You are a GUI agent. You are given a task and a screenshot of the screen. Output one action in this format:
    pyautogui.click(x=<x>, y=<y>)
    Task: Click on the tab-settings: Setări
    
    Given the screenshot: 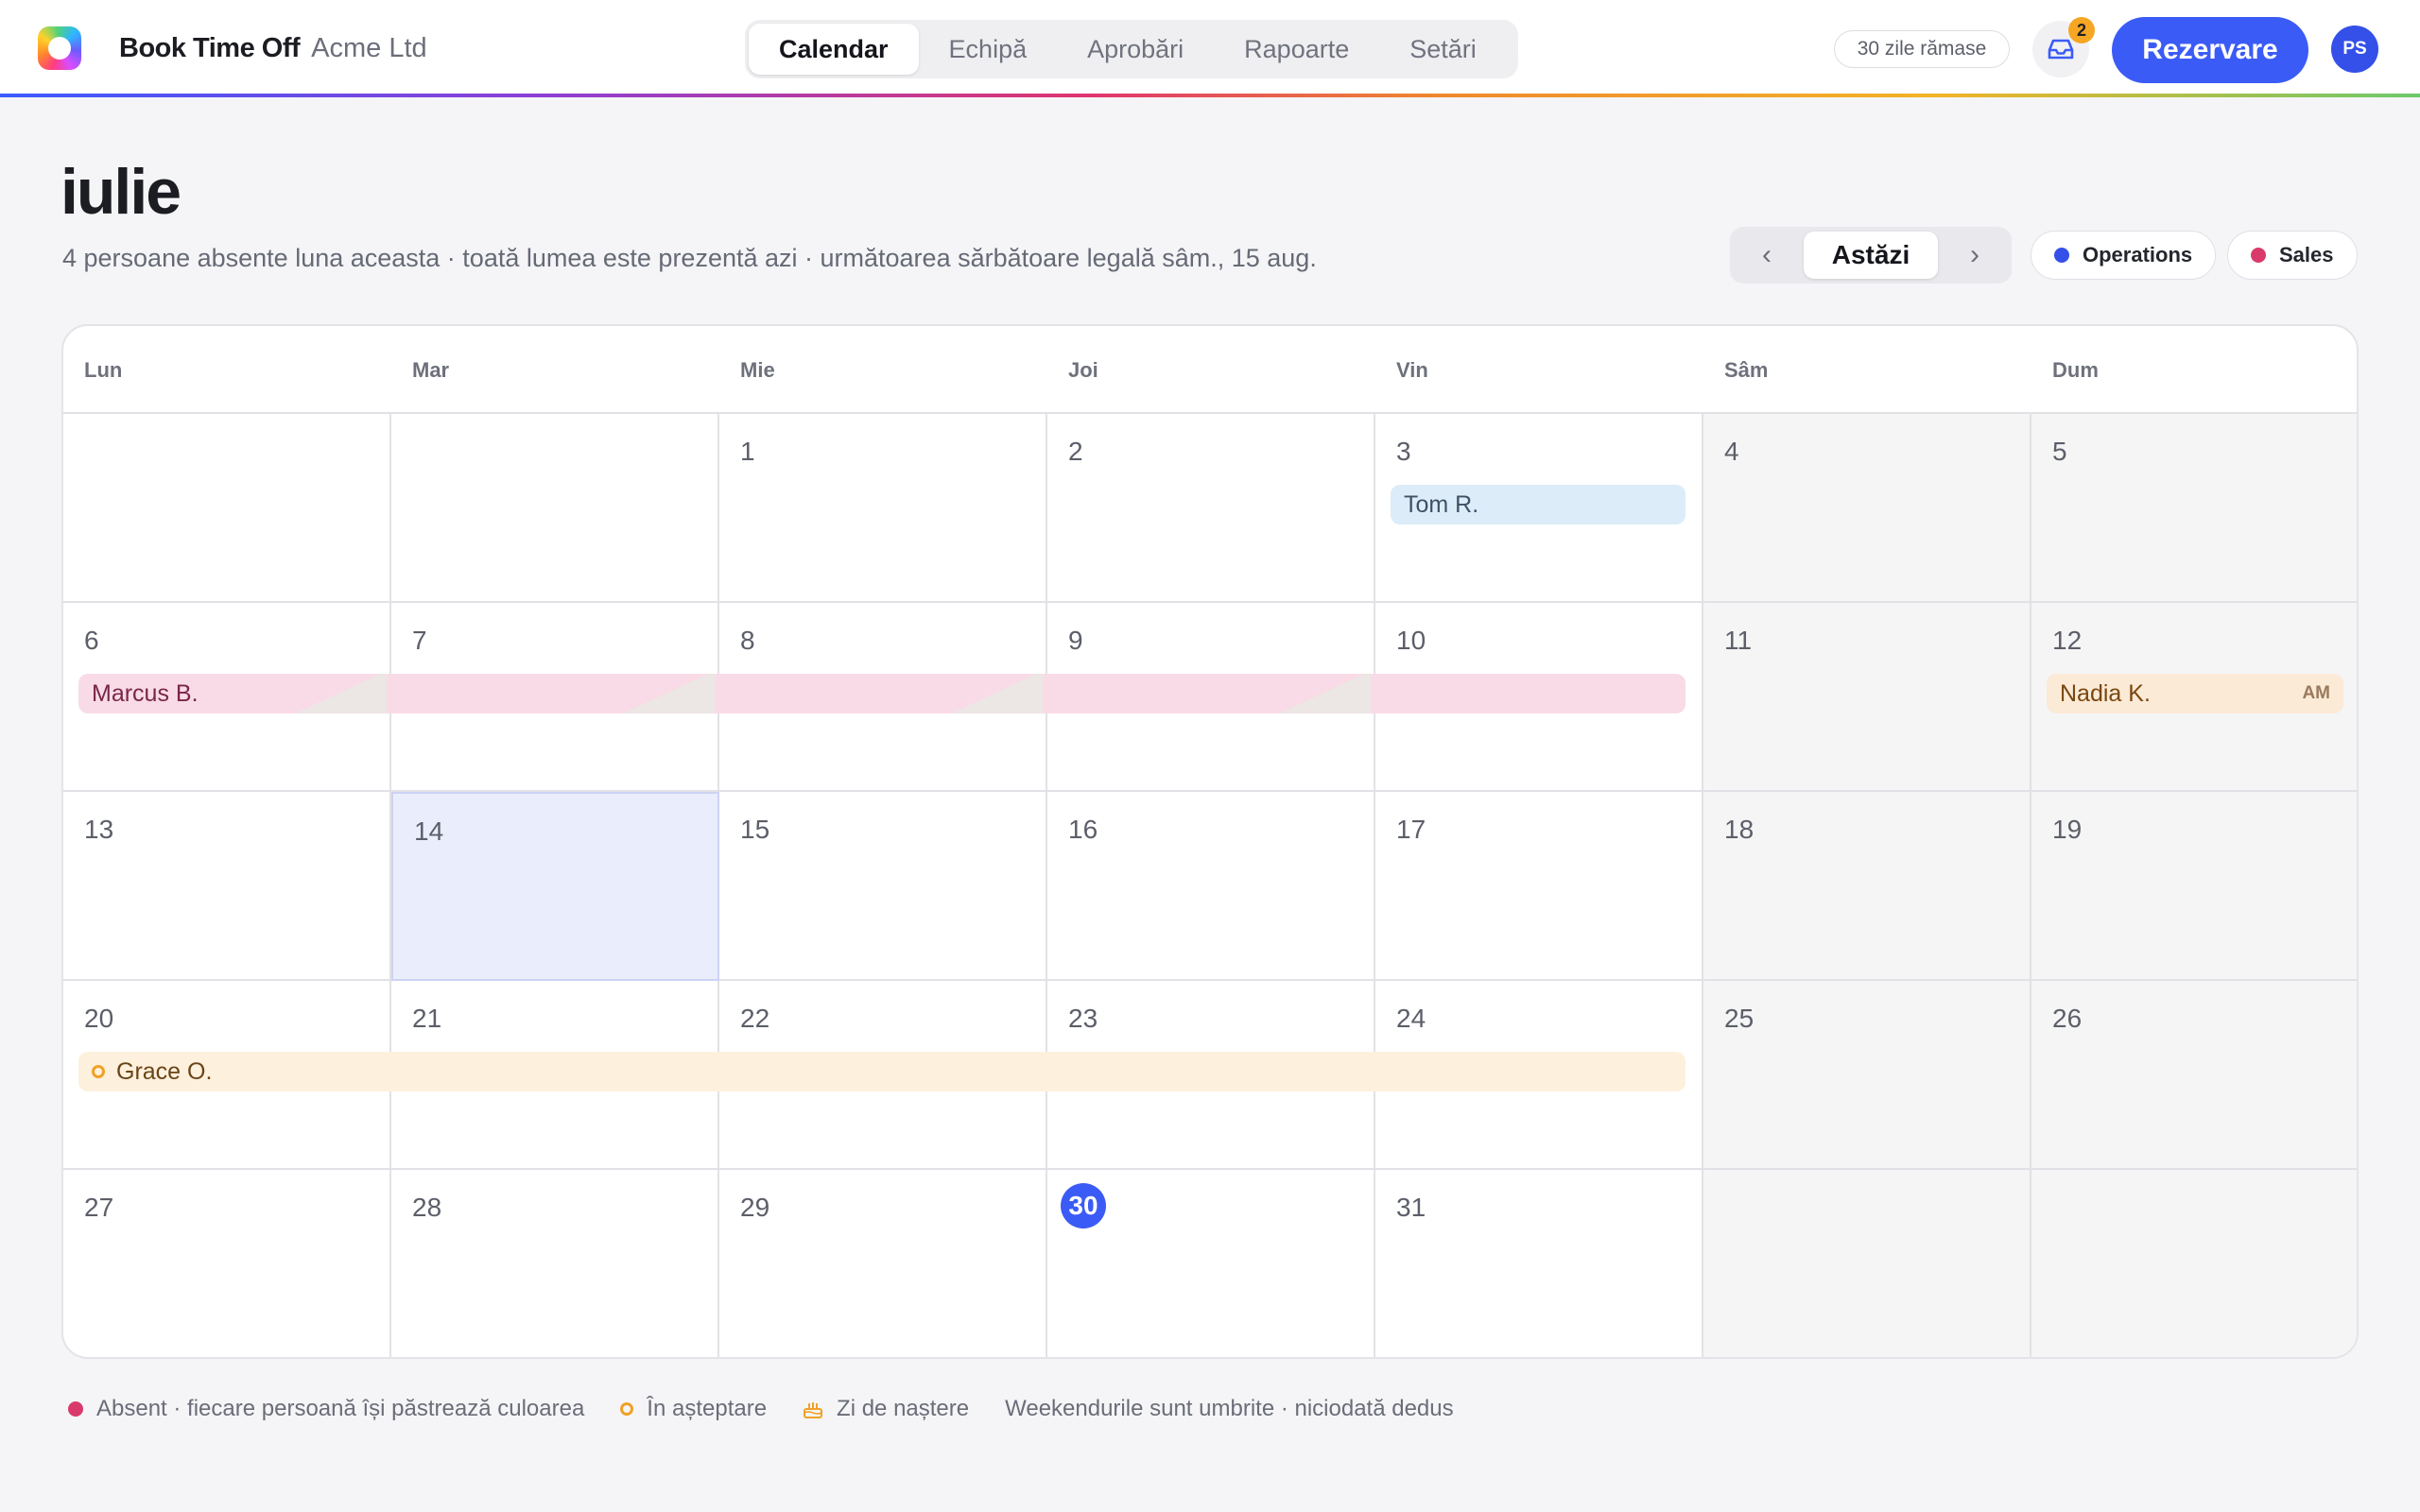 What is the action you would take?
    pyautogui.click(x=1443, y=49)
    